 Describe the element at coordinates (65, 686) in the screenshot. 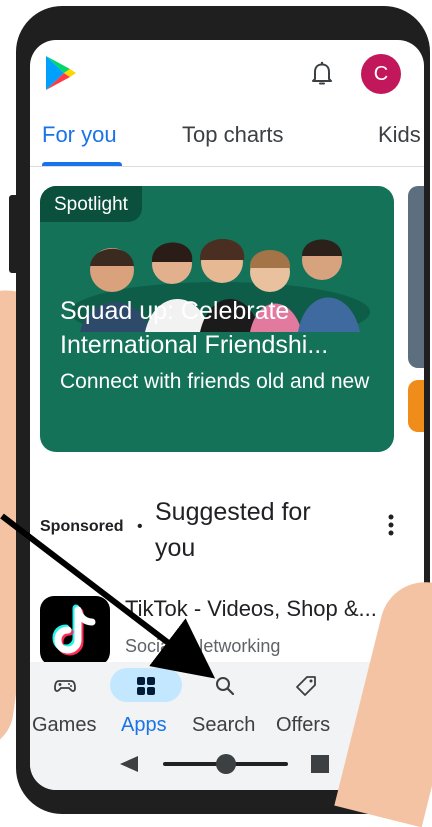

I see `gamepad-icon` at that location.